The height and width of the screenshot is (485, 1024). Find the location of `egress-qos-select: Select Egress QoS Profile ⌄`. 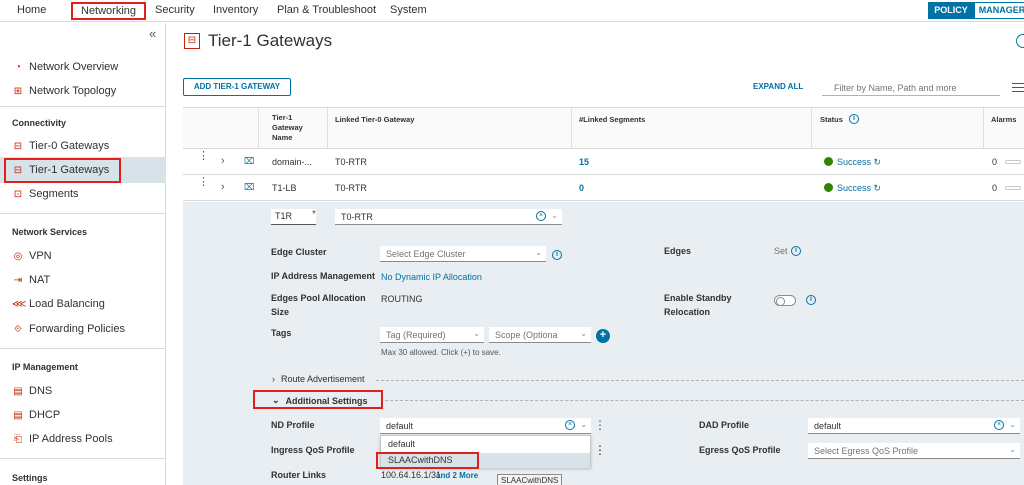

egress-qos-select: Select Egress QoS Profile ⌄ is located at coordinates (914, 451).